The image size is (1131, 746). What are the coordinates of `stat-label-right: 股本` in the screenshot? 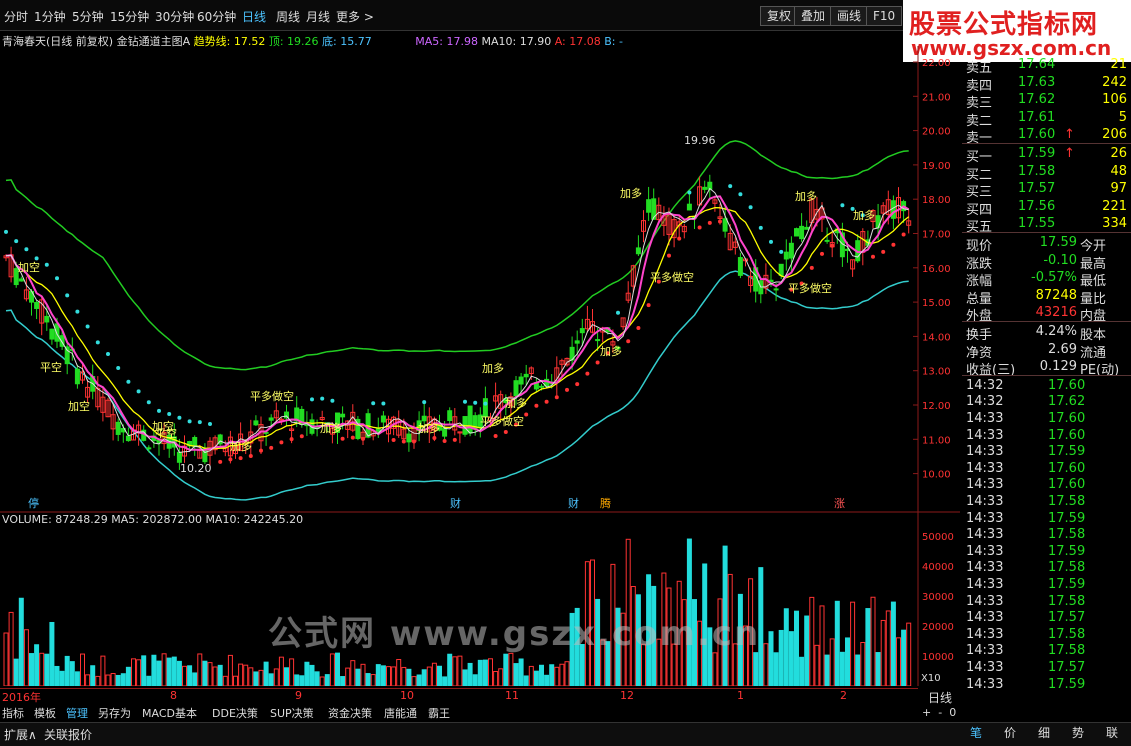 It's located at (1093, 335).